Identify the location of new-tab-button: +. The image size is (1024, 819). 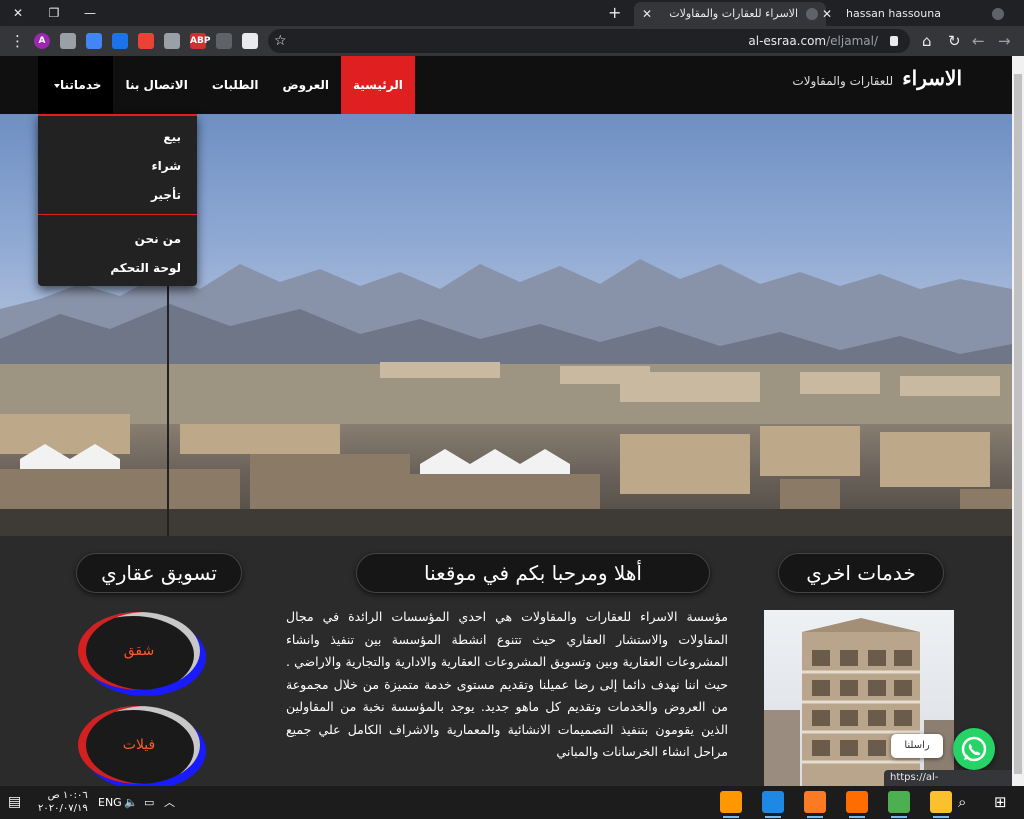
(614, 13).